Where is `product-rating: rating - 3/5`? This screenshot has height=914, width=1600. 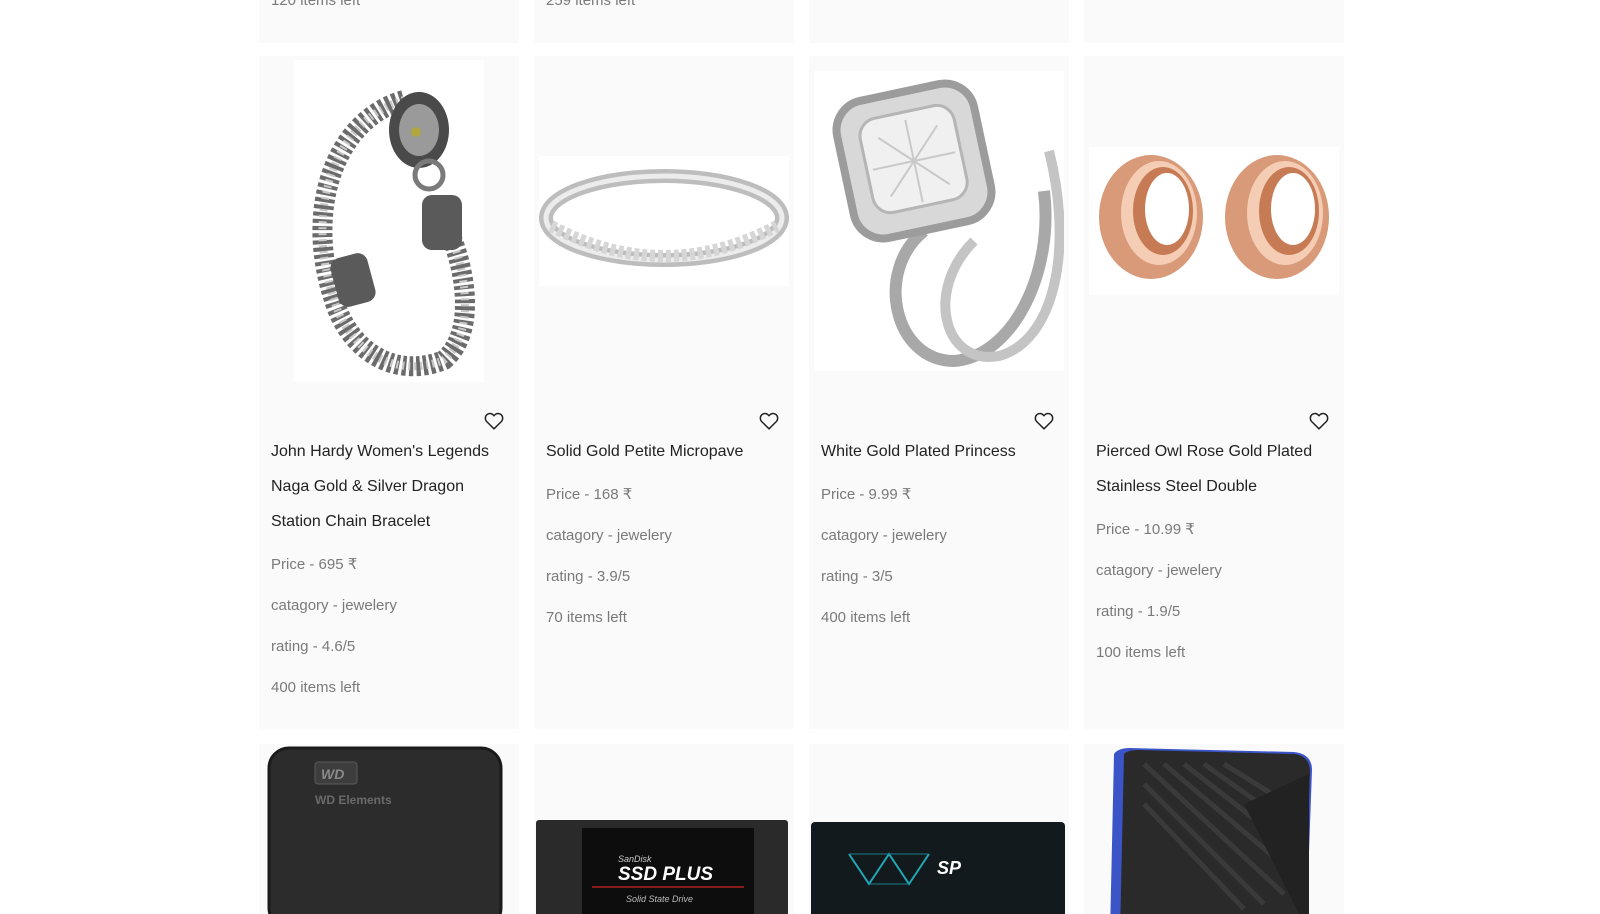 product-rating: rating - 3/5 is located at coordinates (857, 576).